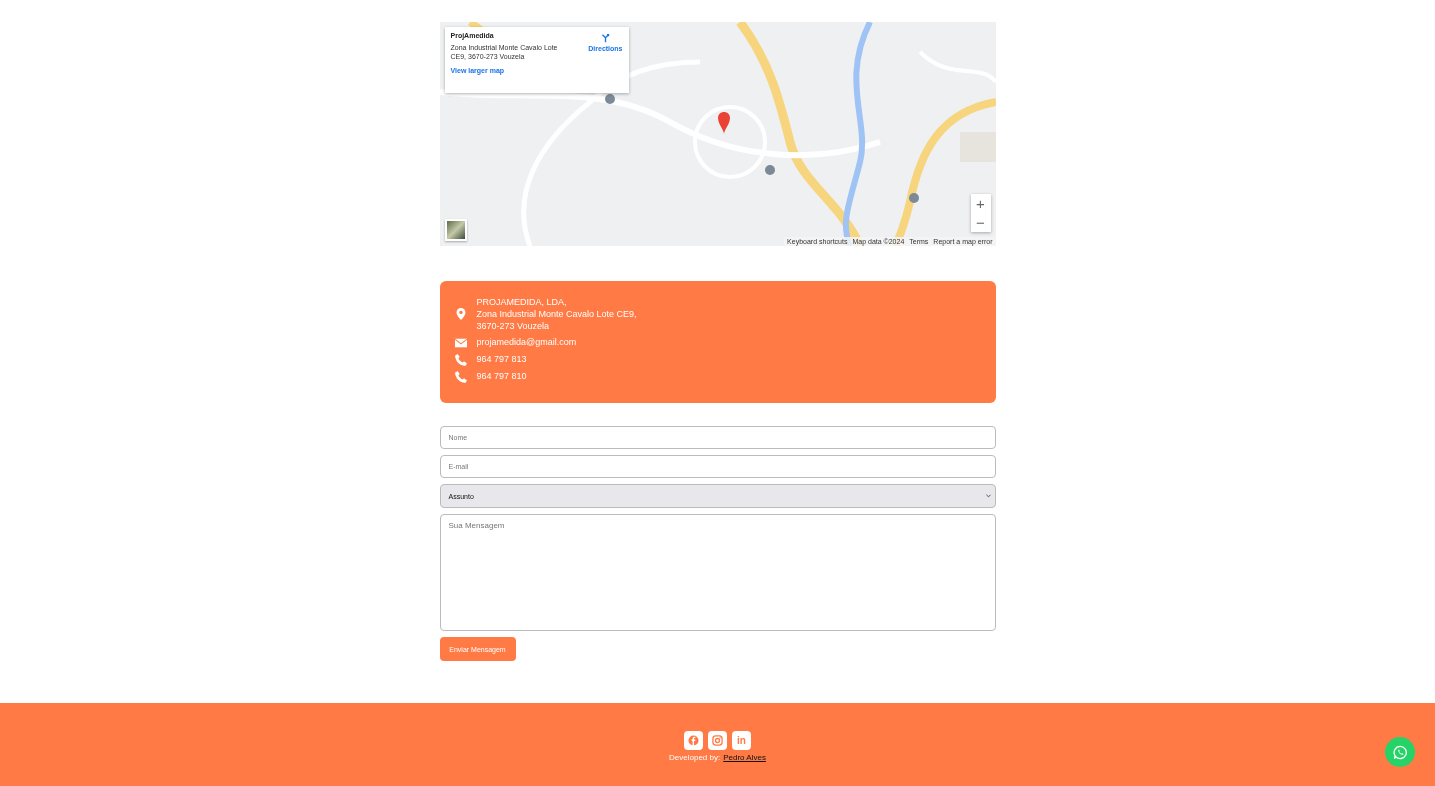 The width and height of the screenshot is (1435, 786). What do you see at coordinates (526, 342) in the screenshot?
I see `contact-text: projamedida@gmail.com` at bounding box center [526, 342].